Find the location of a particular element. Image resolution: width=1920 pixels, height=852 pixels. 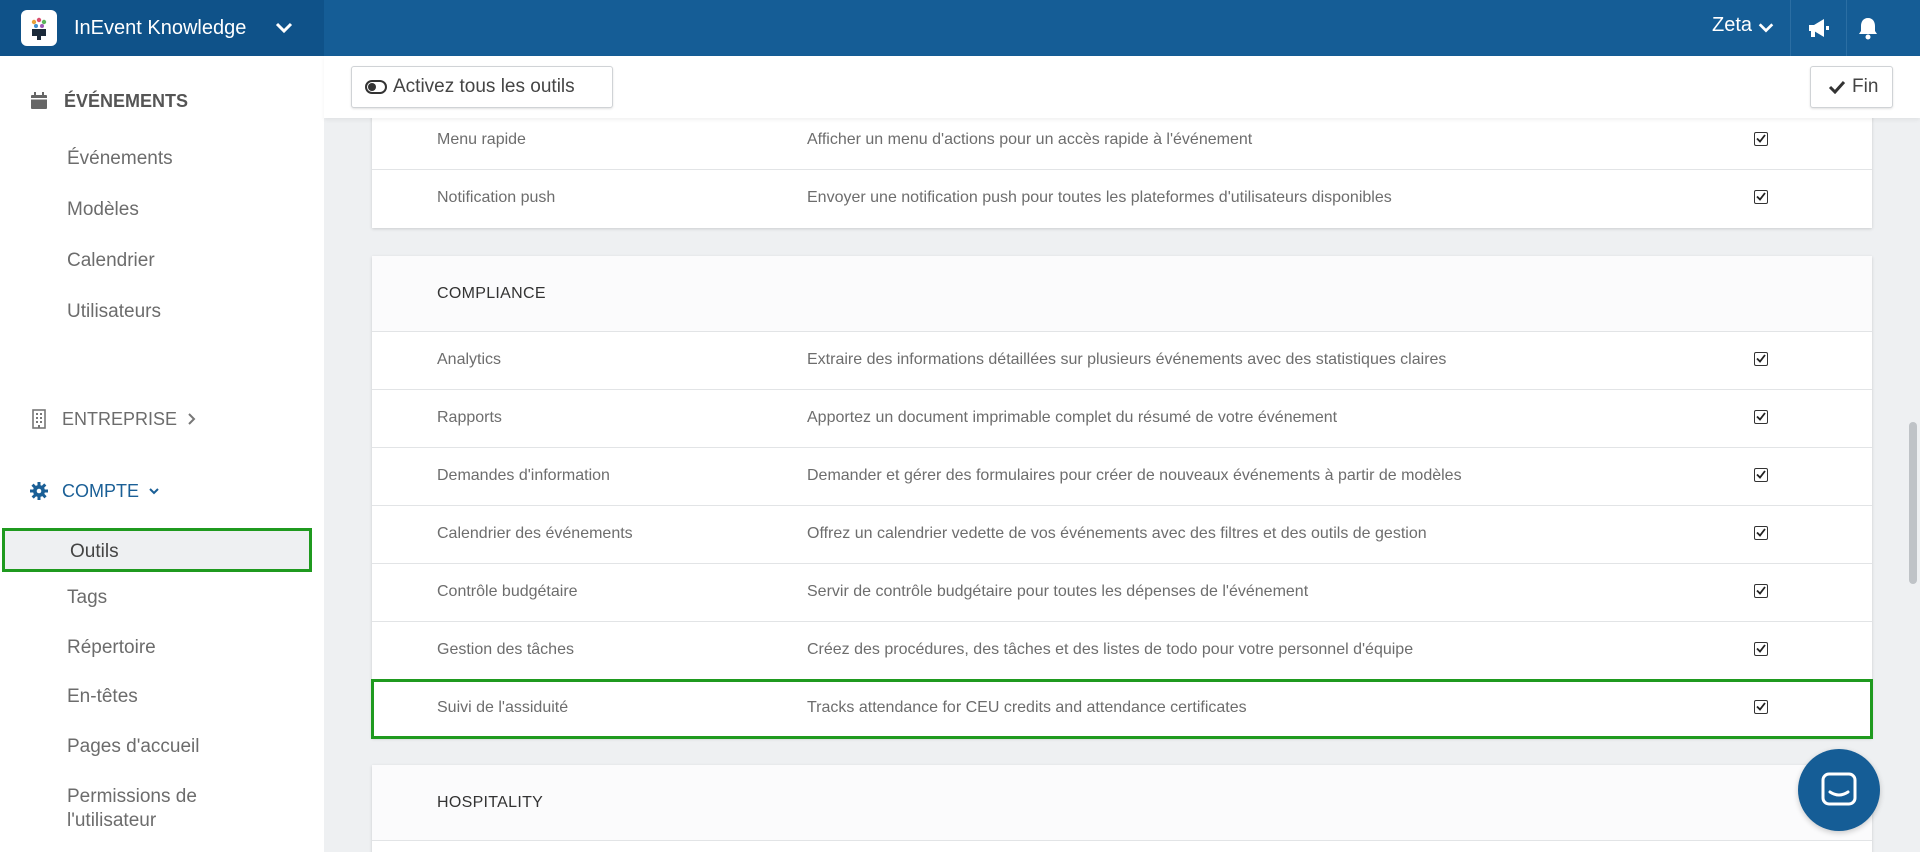

sidebar-section-label: ENTREPRISE is located at coordinates (120, 418).